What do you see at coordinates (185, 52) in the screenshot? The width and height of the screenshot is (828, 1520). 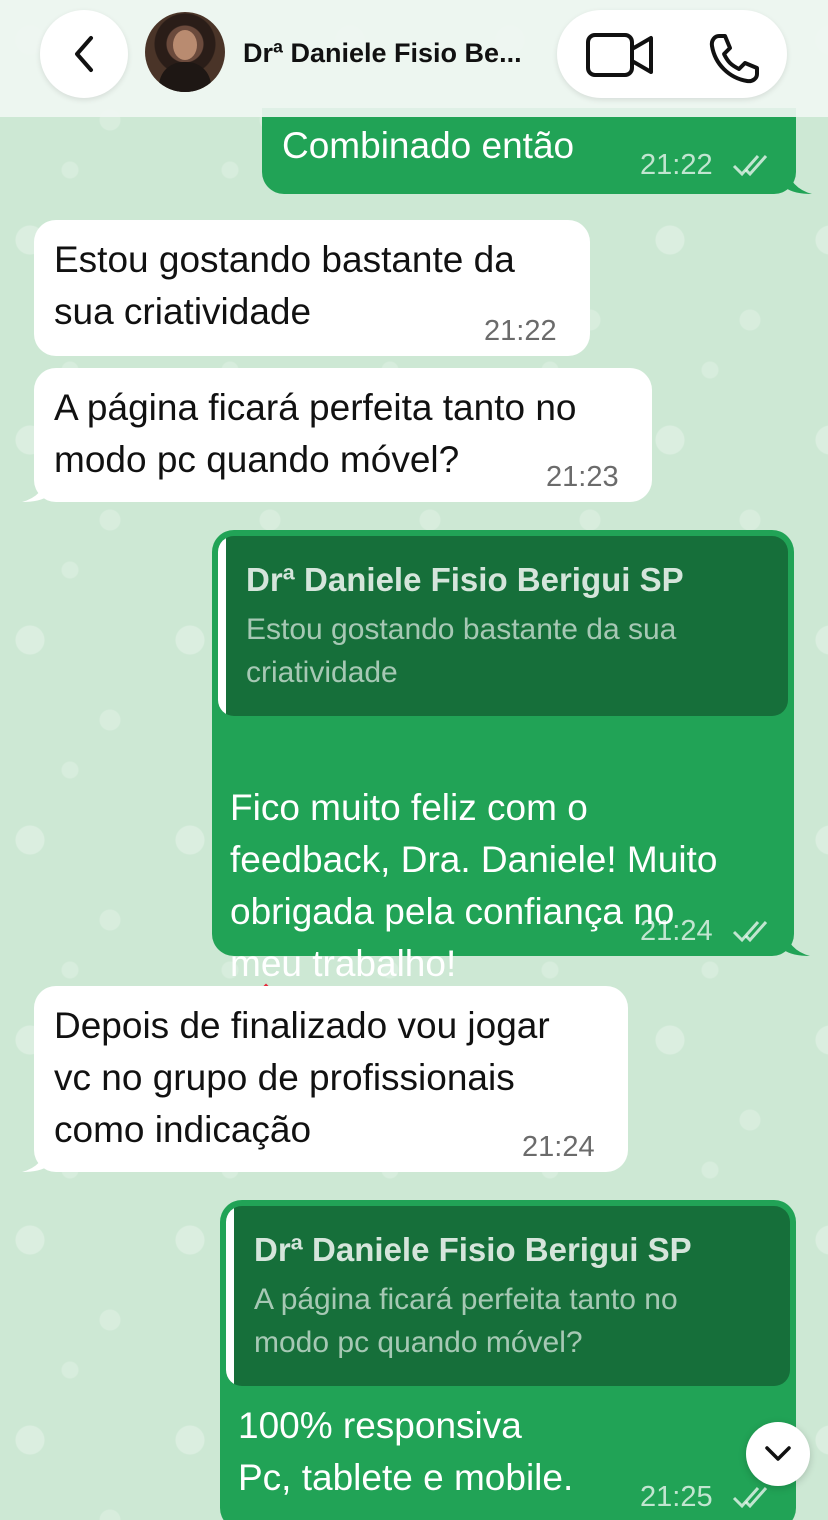 I see `contact-avatar` at bounding box center [185, 52].